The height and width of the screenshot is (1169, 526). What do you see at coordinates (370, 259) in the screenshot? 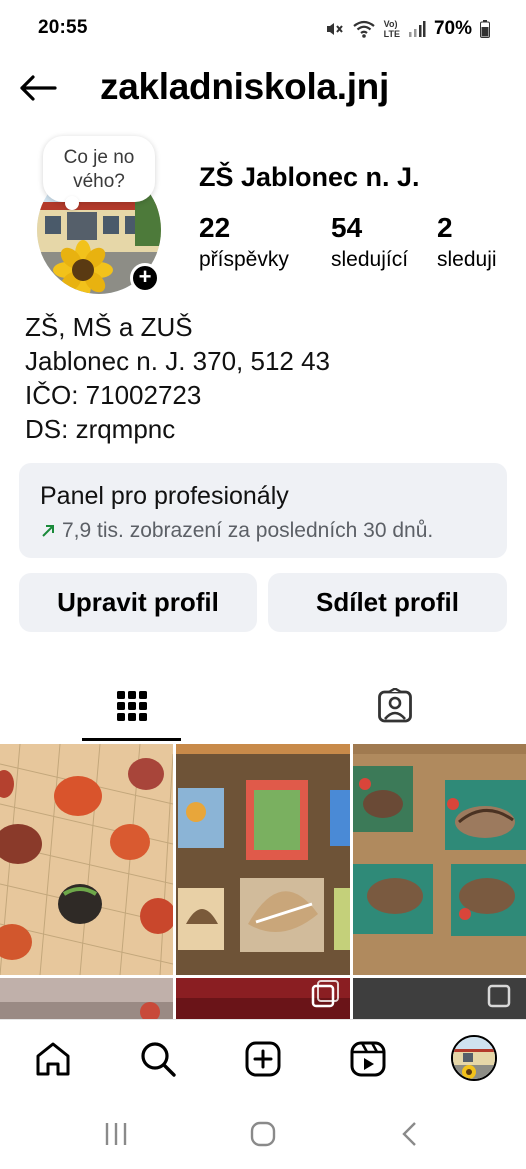
I see `stat-followers-label: sledující` at bounding box center [370, 259].